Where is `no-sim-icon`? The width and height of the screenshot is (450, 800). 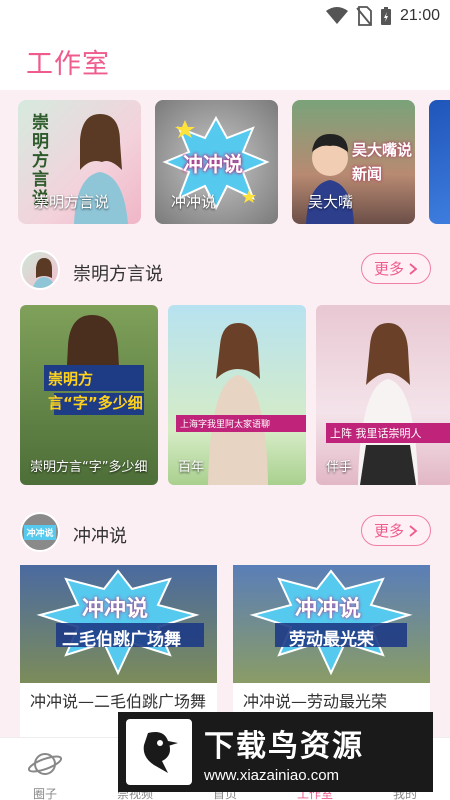
no-sim-icon is located at coordinates (364, 16).